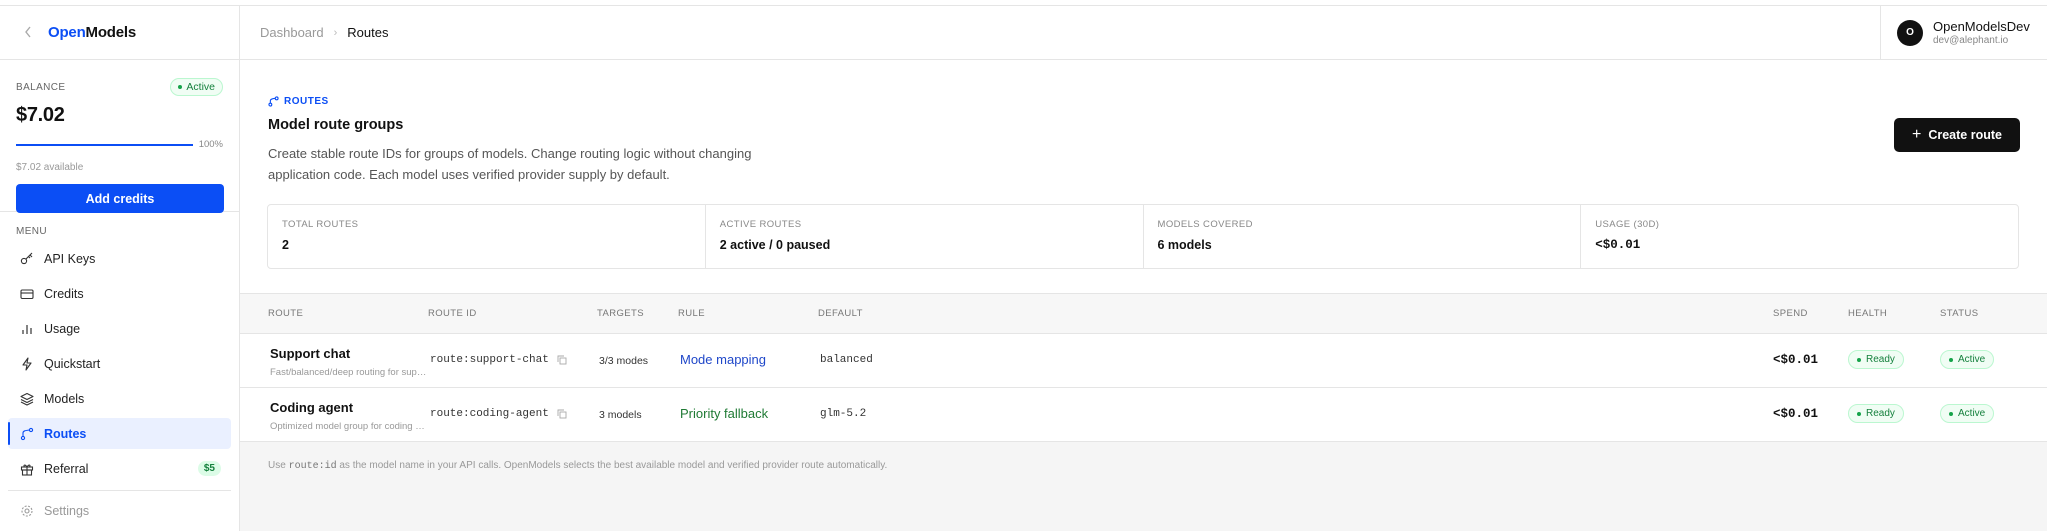 The height and width of the screenshot is (531, 2047). Describe the element at coordinates (1957, 135) in the screenshot. I see `create-route-button: + Create route` at that location.